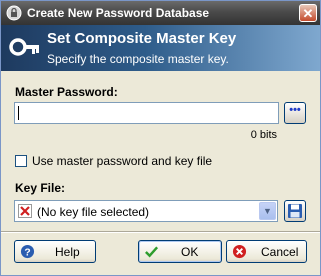 This screenshot has height=276, width=321. I want to click on password-quality-bits: 0 bits, so click(263, 135).